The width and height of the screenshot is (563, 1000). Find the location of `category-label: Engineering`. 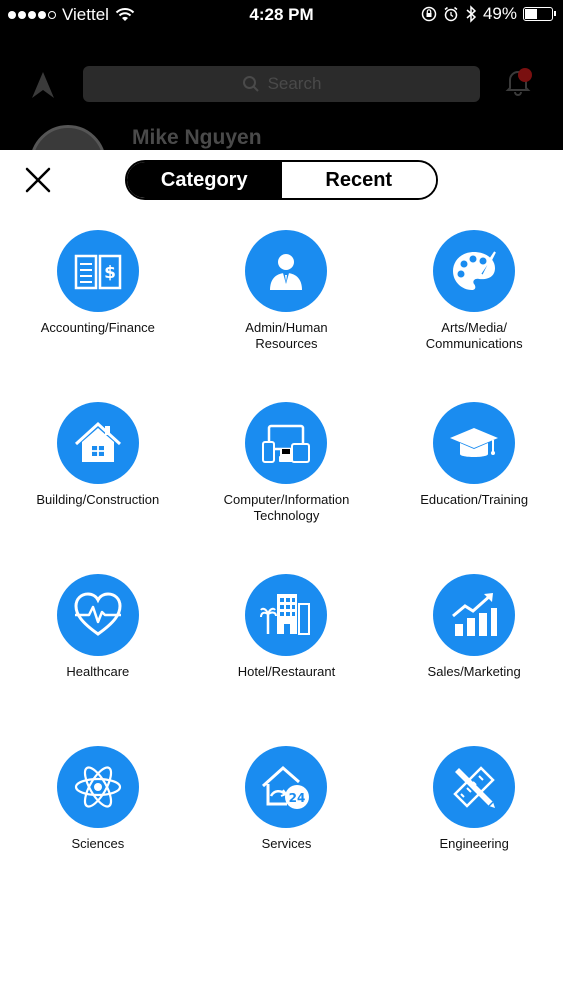

category-label: Engineering is located at coordinates (474, 843).